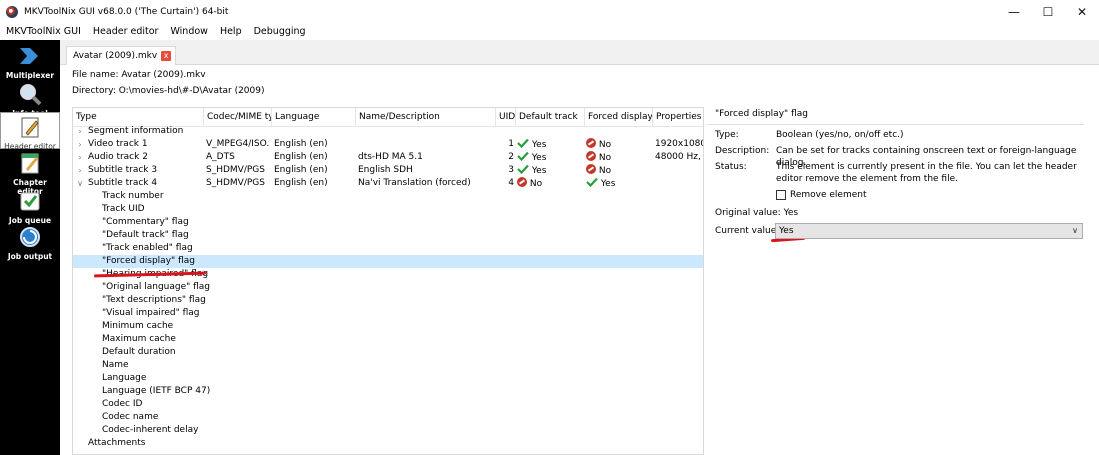 The image size is (1099, 455). What do you see at coordinates (29, 56) in the screenshot?
I see `multiplexer-icon` at bounding box center [29, 56].